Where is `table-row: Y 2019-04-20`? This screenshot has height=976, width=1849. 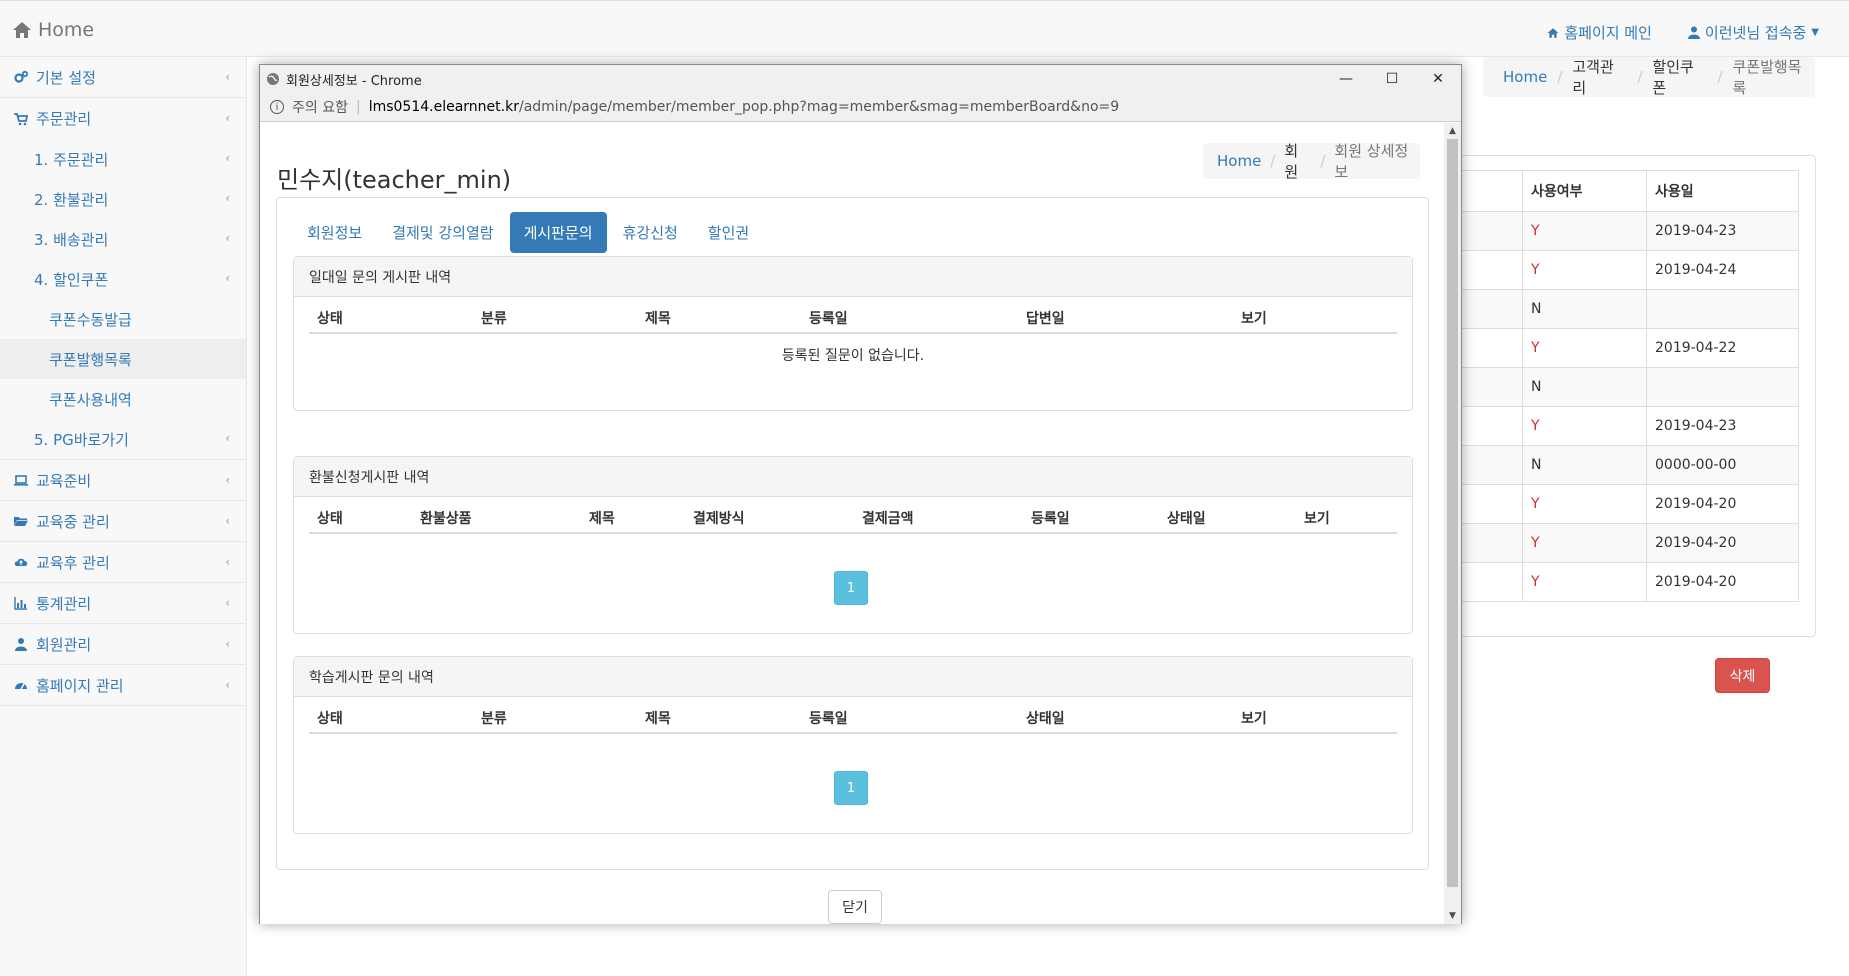
table-row: Y 2019-04-20 is located at coordinates (1622, 582).